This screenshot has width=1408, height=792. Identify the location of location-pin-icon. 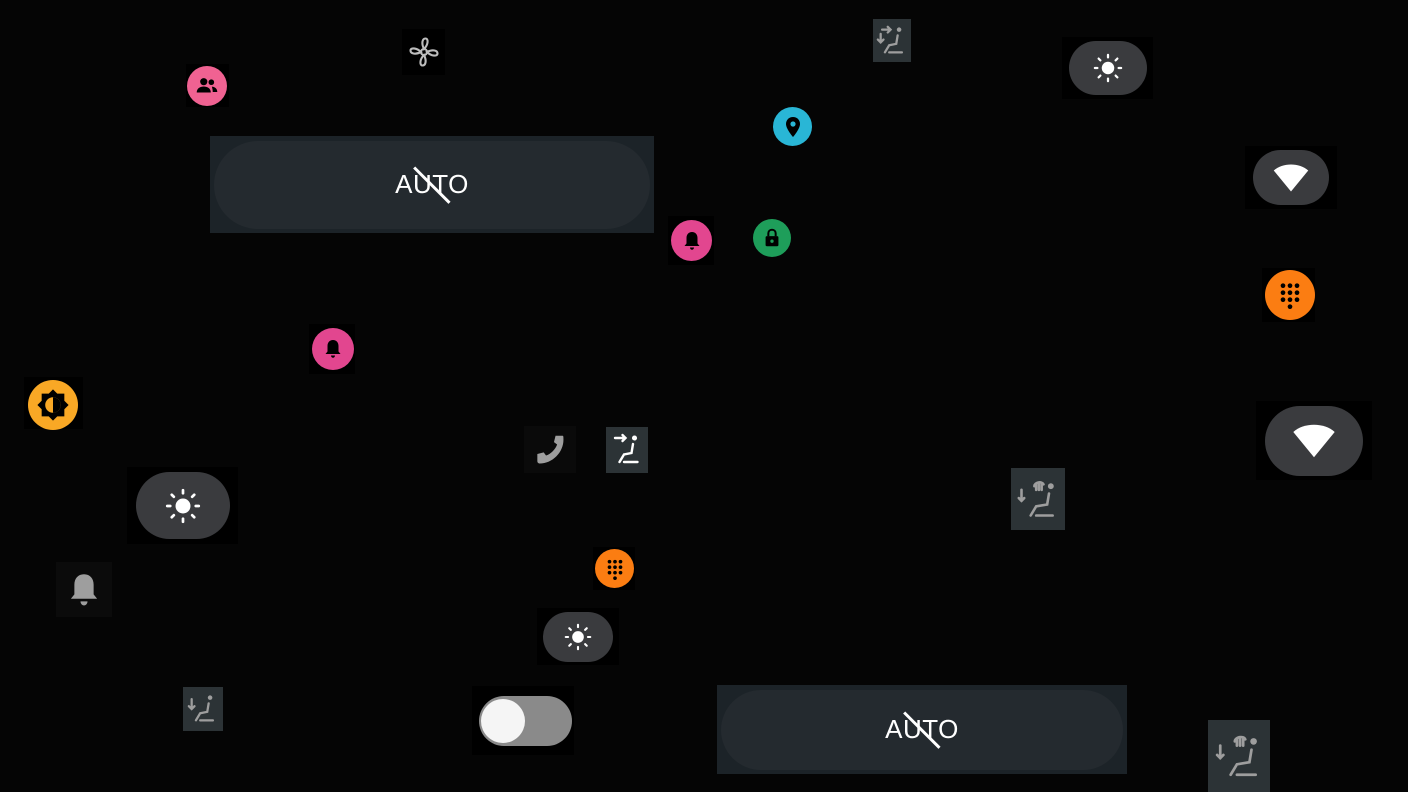
(793, 127).